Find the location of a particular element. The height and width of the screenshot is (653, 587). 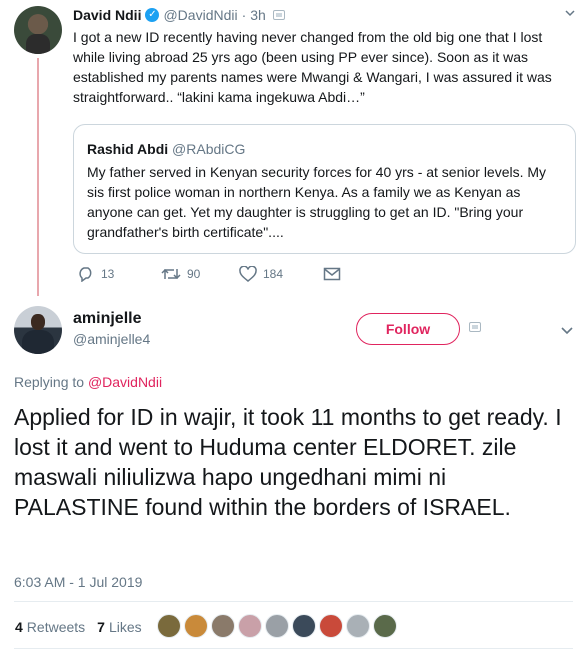

follow-button: Follow is located at coordinates (408, 329).